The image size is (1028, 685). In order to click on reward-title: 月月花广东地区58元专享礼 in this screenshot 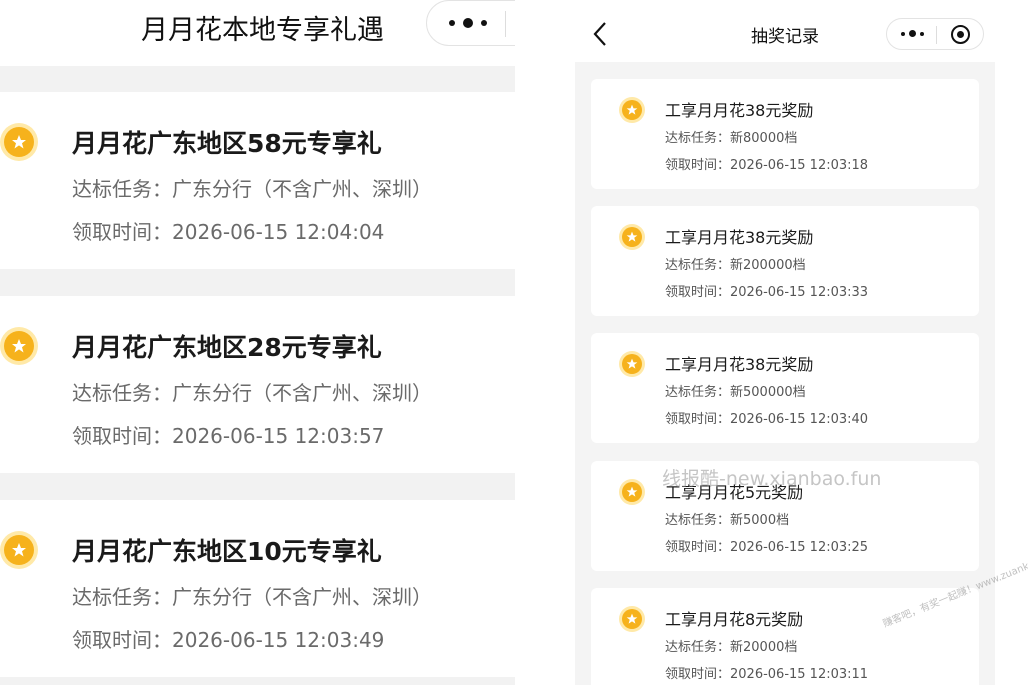, I will do `click(227, 143)`.